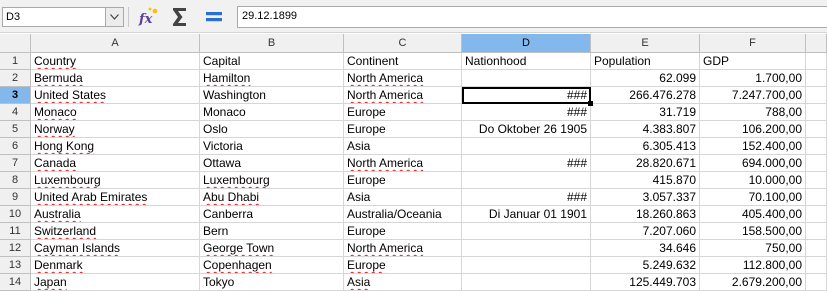 This screenshot has height=291, width=827. What do you see at coordinates (590, 103) in the screenshot?
I see `fill-handle` at bounding box center [590, 103].